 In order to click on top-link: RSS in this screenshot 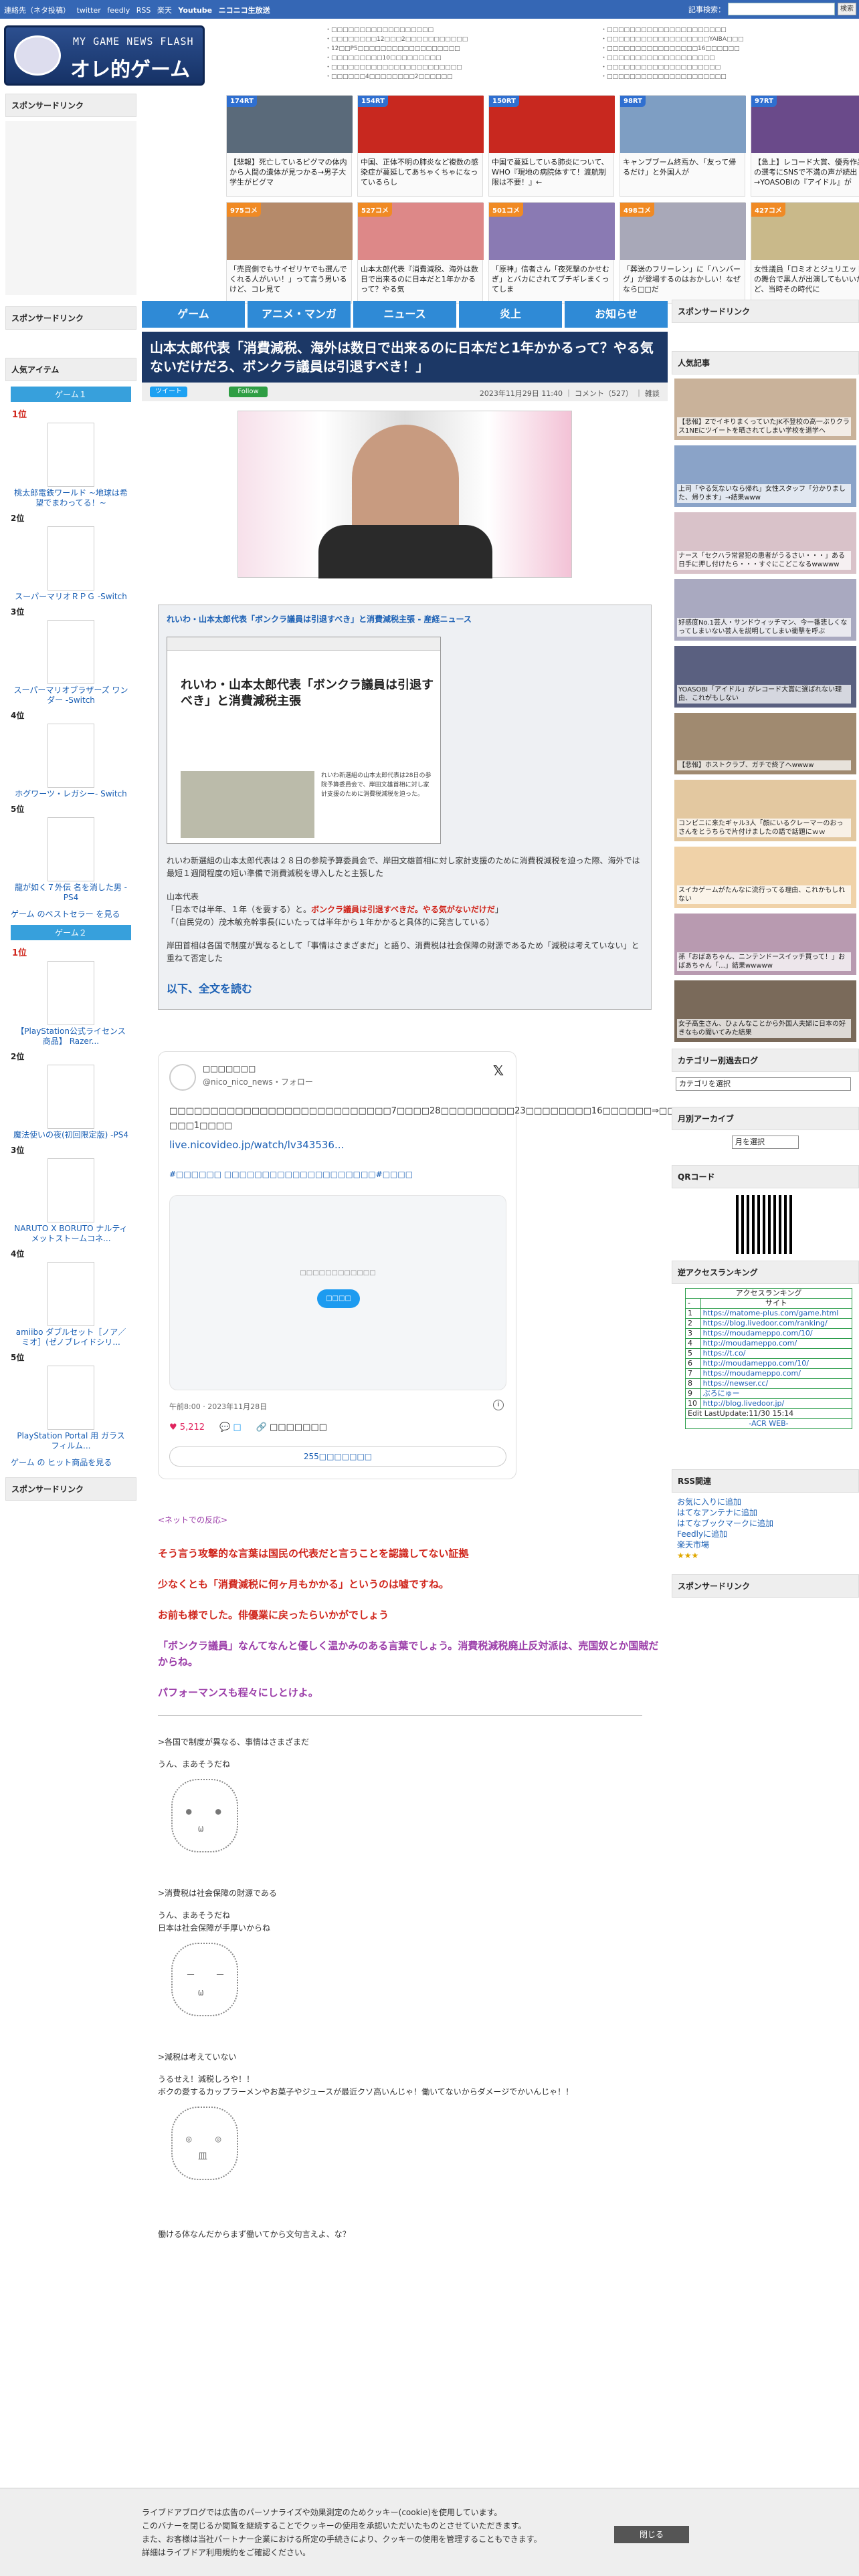, I will do `click(143, 10)`.